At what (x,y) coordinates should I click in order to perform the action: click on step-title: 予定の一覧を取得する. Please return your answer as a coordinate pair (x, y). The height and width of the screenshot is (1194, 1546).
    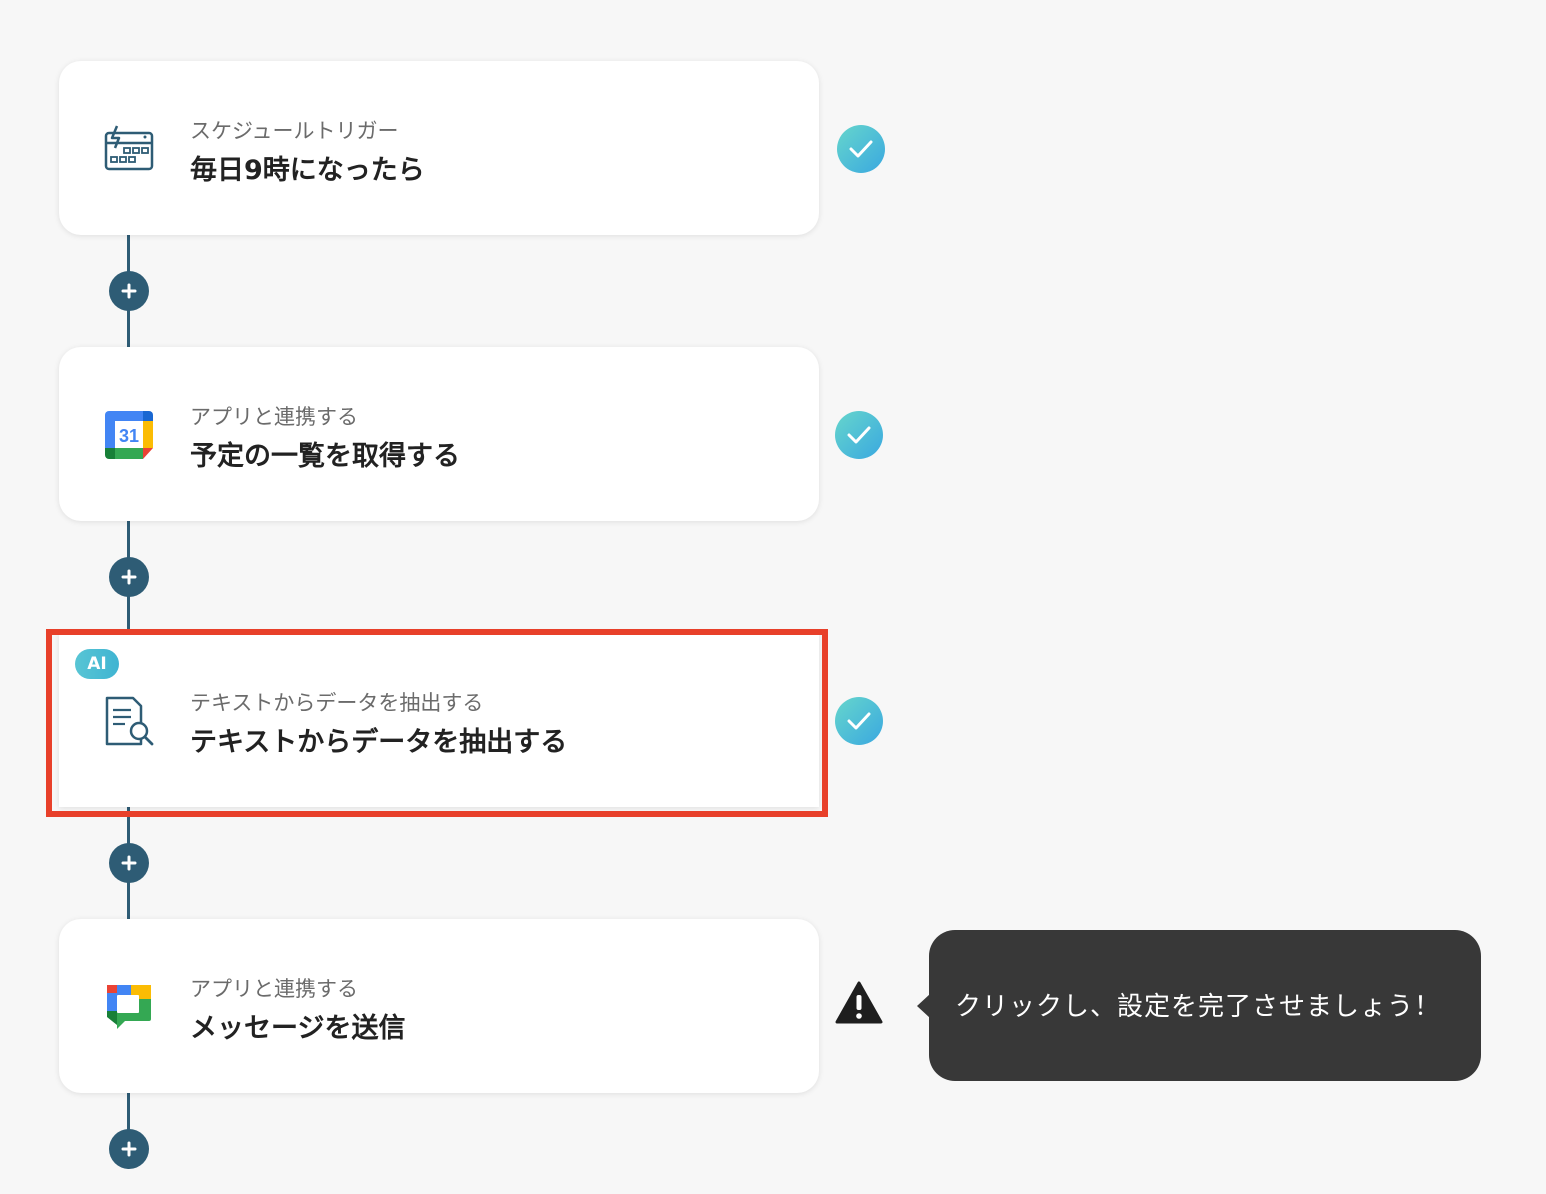
    Looking at the image, I should click on (325, 456).